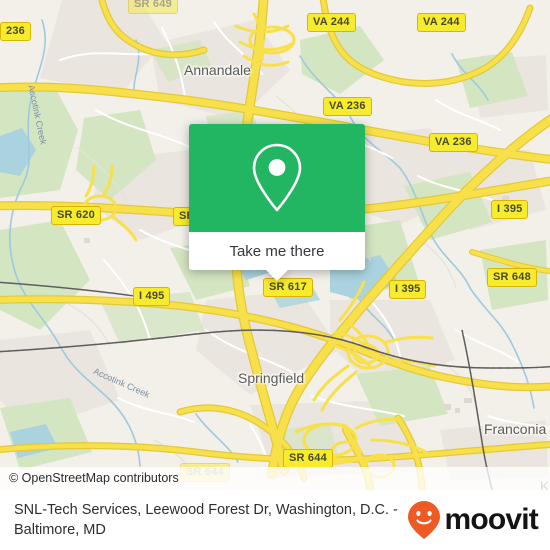  I want to click on map-pin-icon, so click(277, 177).